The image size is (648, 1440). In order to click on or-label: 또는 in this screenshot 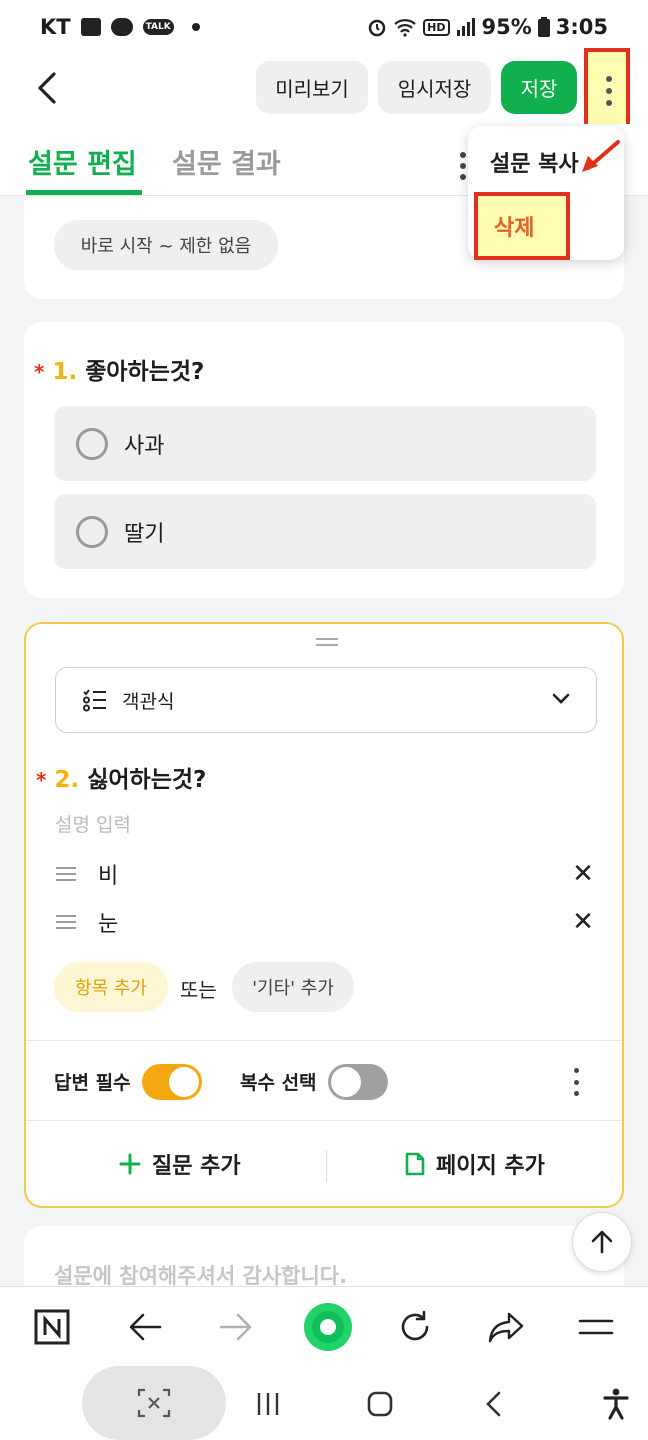, I will do `click(198, 990)`.